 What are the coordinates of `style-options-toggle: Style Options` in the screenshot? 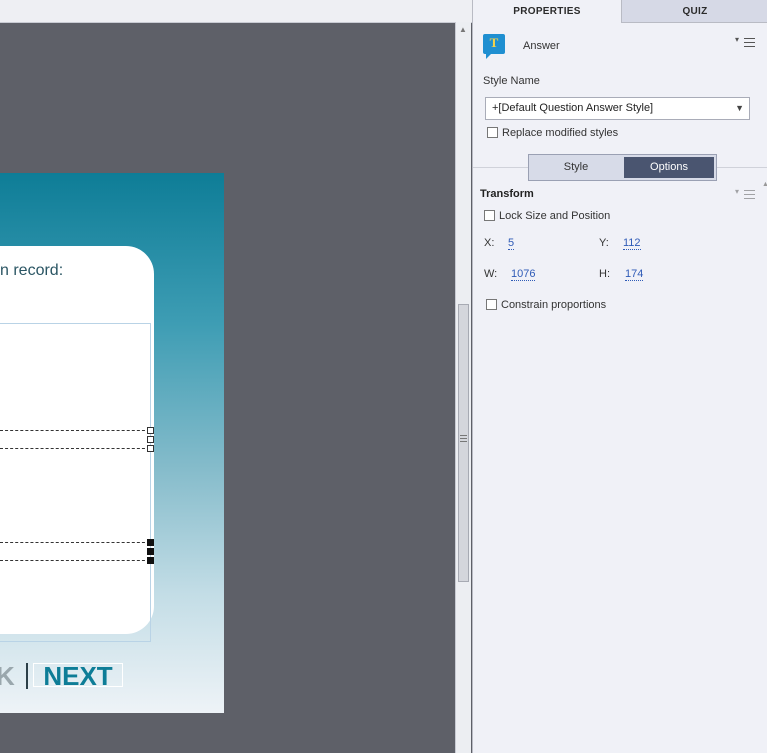 It's located at (622, 167).